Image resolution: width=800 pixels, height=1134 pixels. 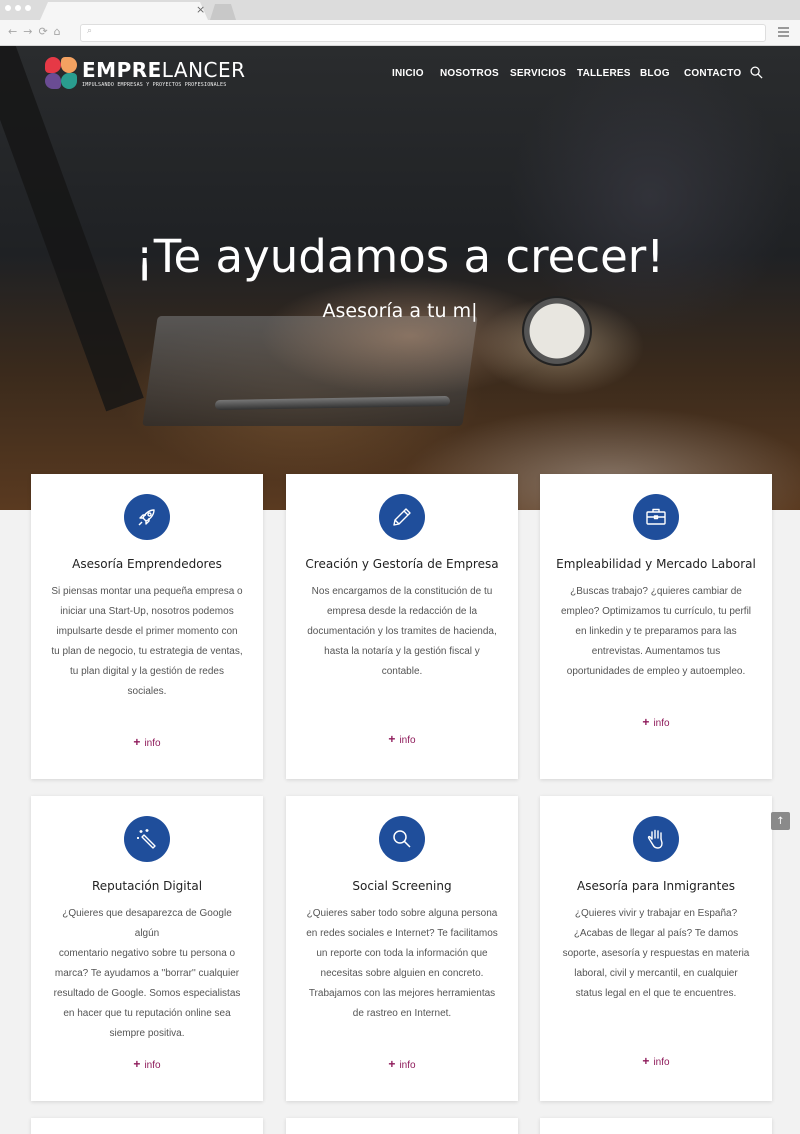 What do you see at coordinates (90, 31) in the screenshot?
I see `address-search-icon: ⌕` at bounding box center [90, 31].